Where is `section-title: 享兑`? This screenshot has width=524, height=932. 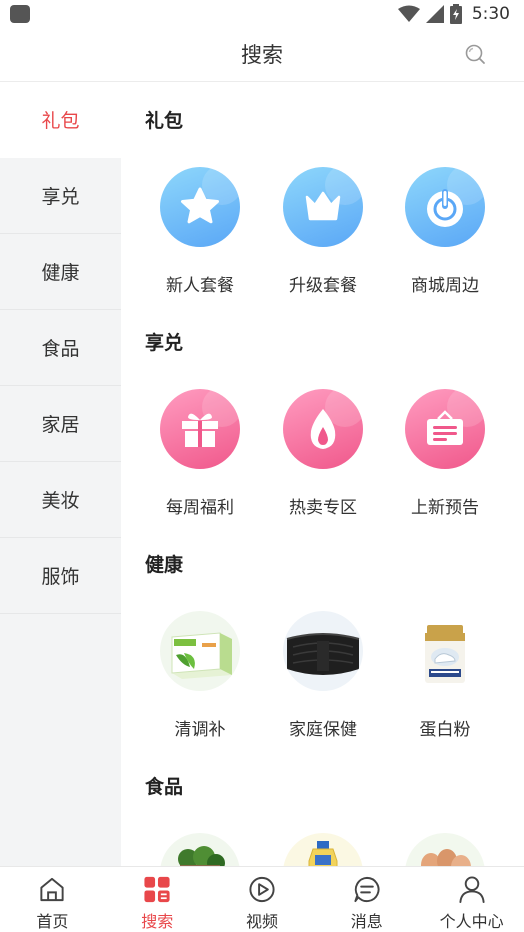
section-title: 享兑 is located at coordinates (164, 343).